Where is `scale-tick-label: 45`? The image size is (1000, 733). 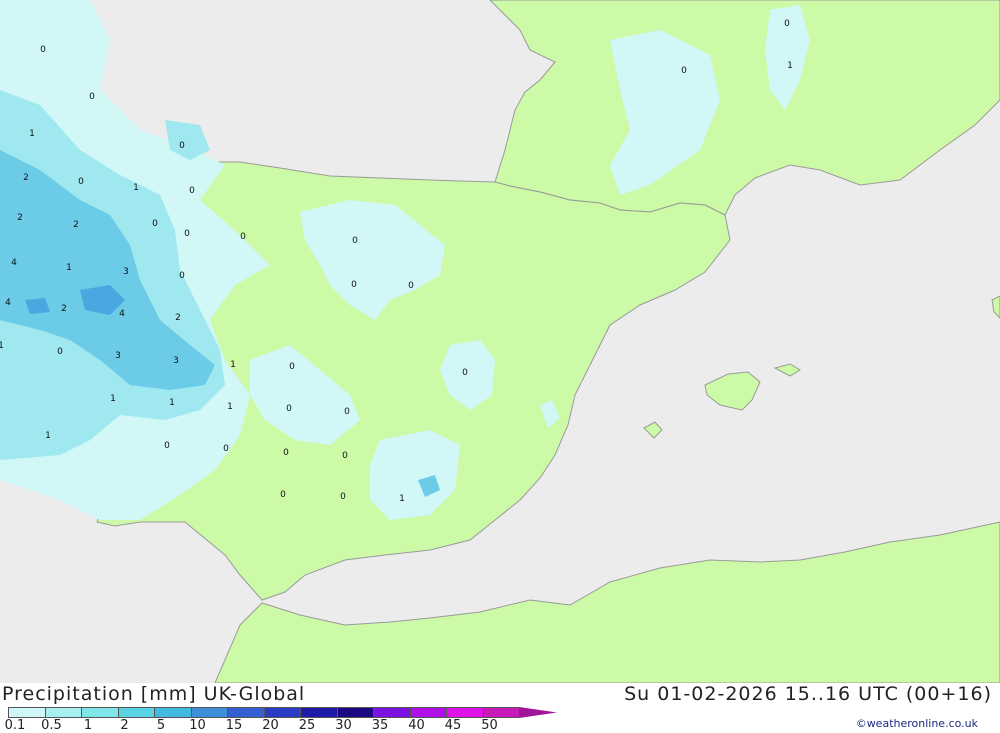
scale-tick-label: 45 is located at coordinates (453, 725).